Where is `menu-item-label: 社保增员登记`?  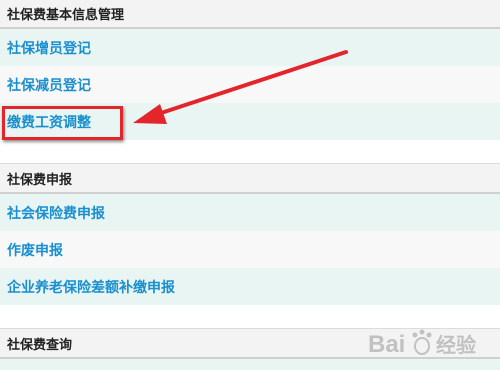 menu-item-label: 社保增员登记 is located at coordinates (49, 48).